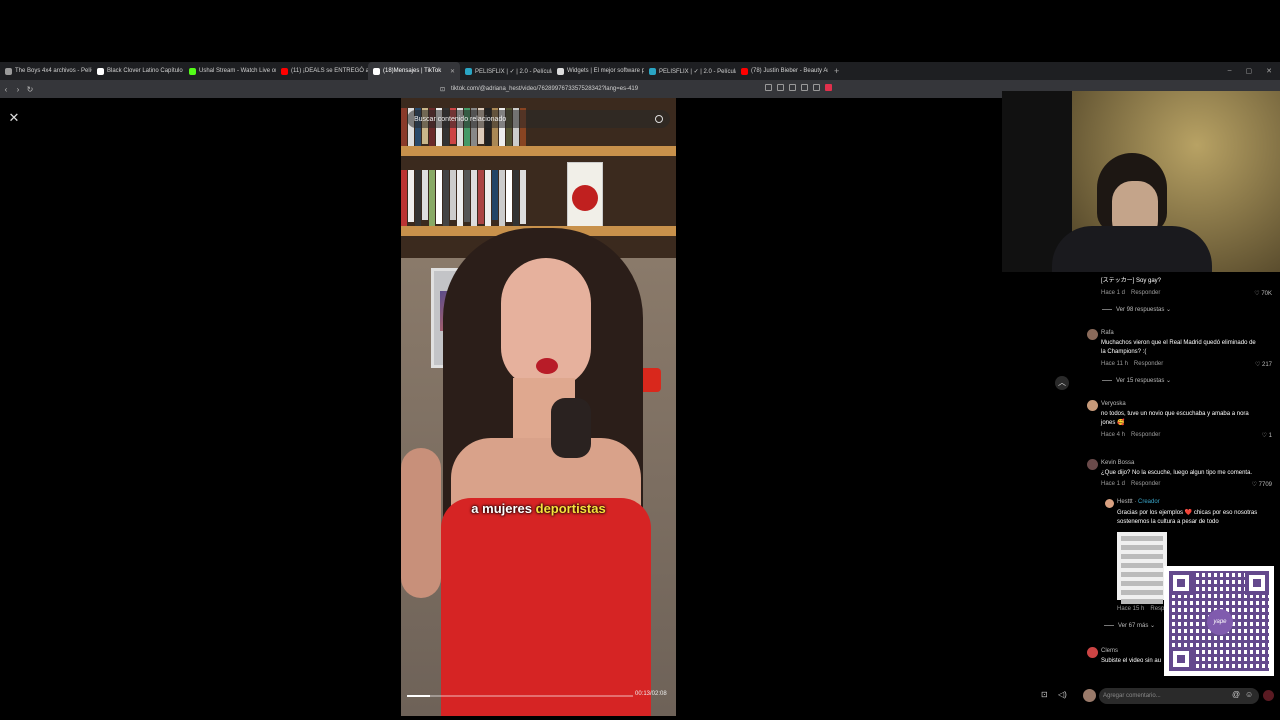  I want to click on browser-tab: PELISFLIX | ✓ | 2.0 - Películas y Ser, so click(506, 71).